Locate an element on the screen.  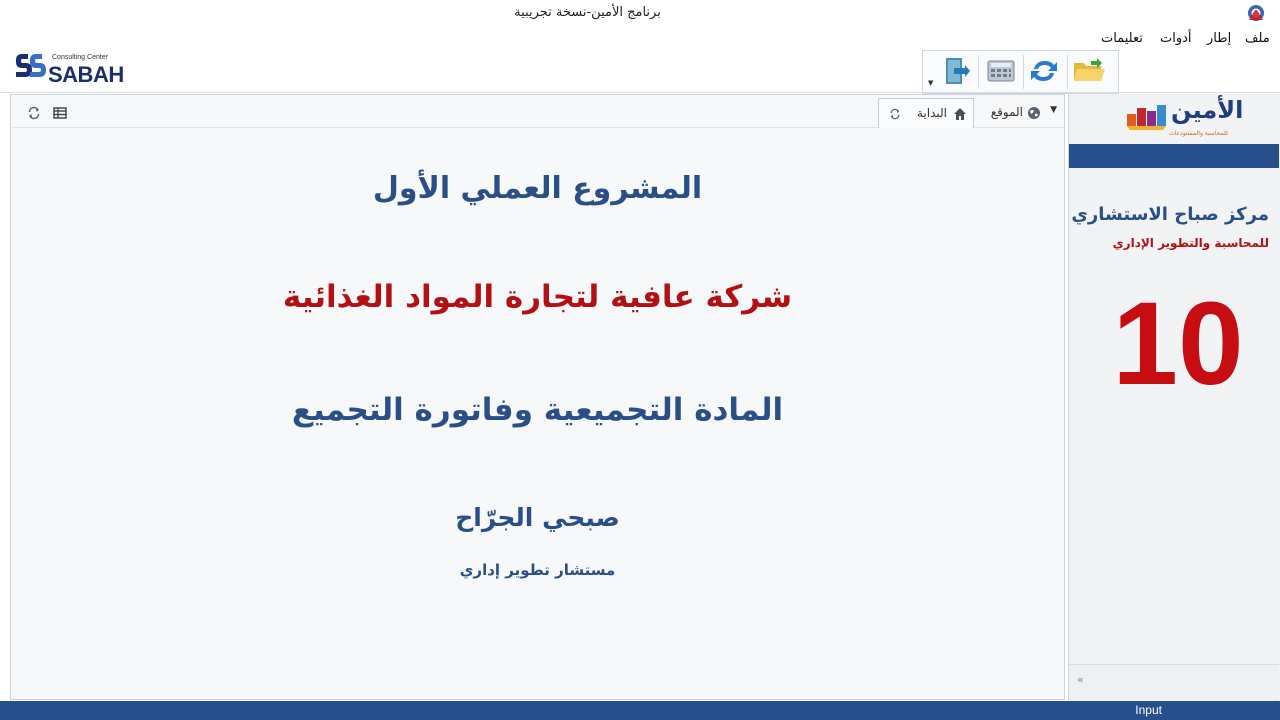
folder-icon is located at coordinates (1089, 69).